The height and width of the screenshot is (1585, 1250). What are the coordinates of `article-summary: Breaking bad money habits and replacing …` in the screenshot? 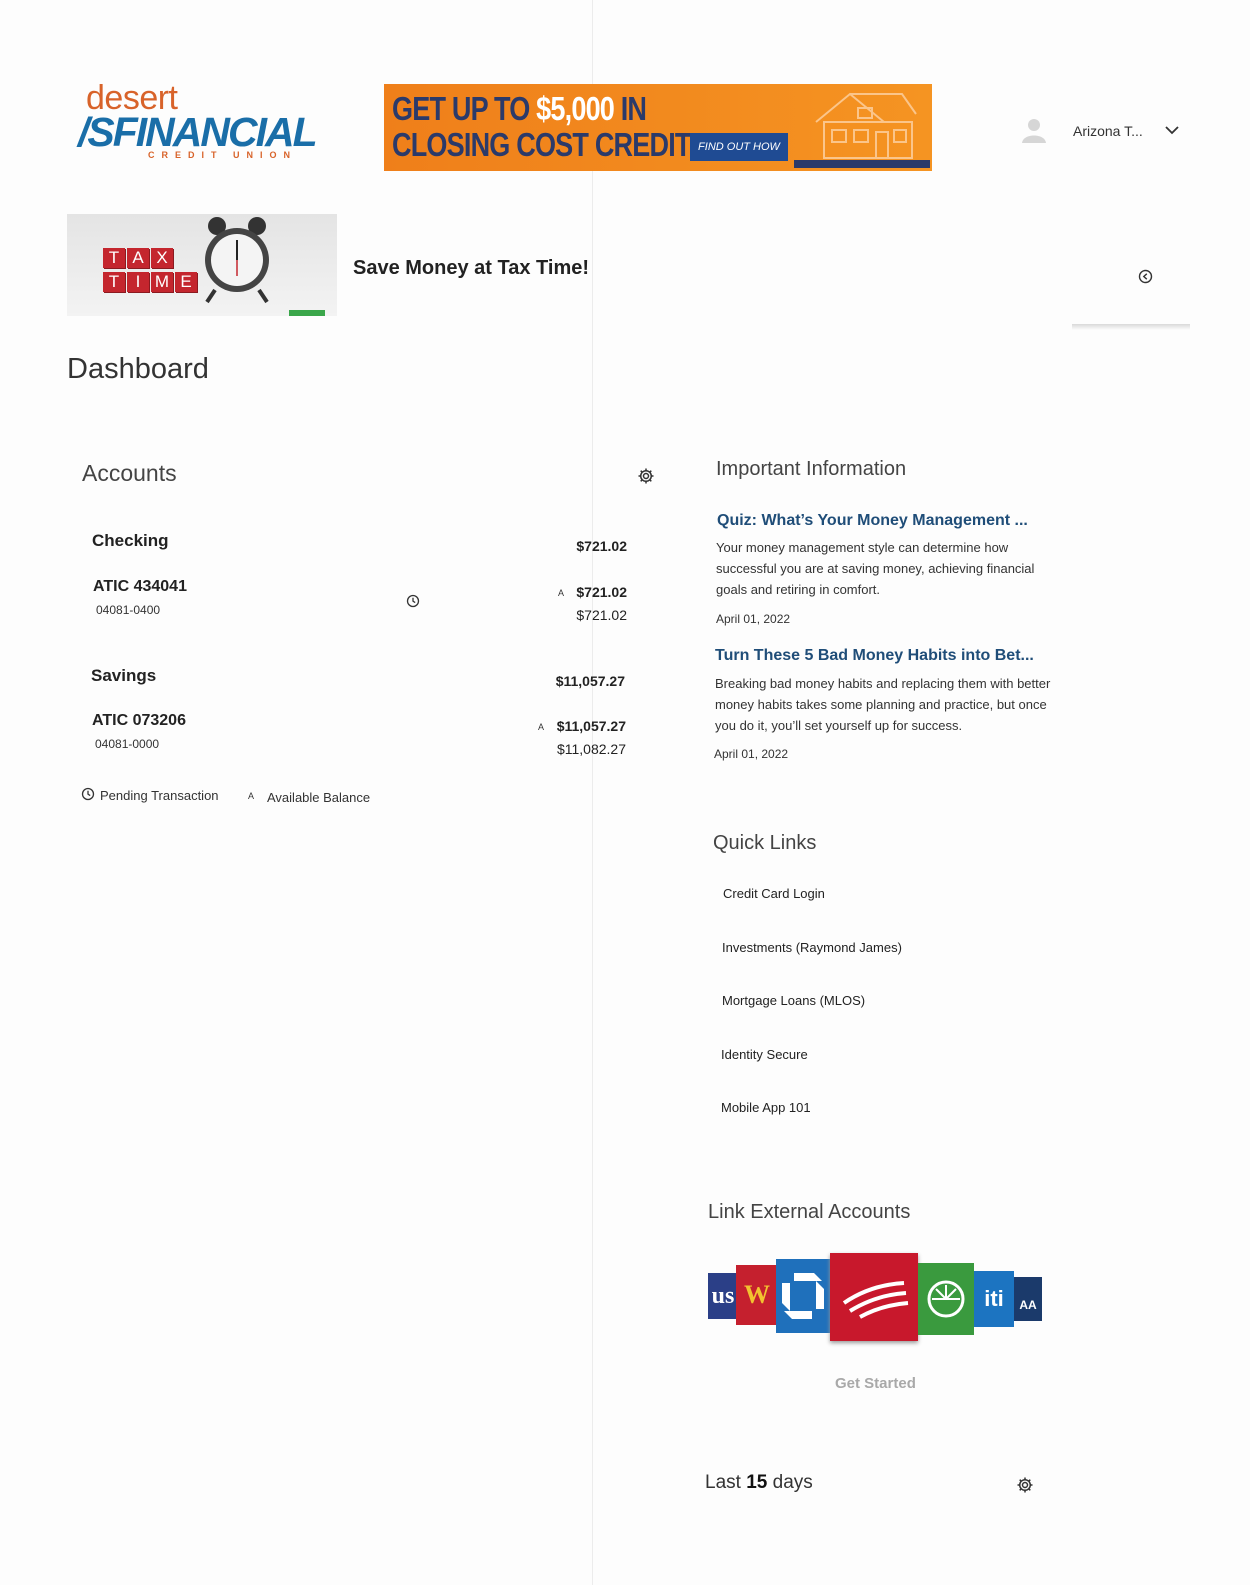 It's located at (883, 704).